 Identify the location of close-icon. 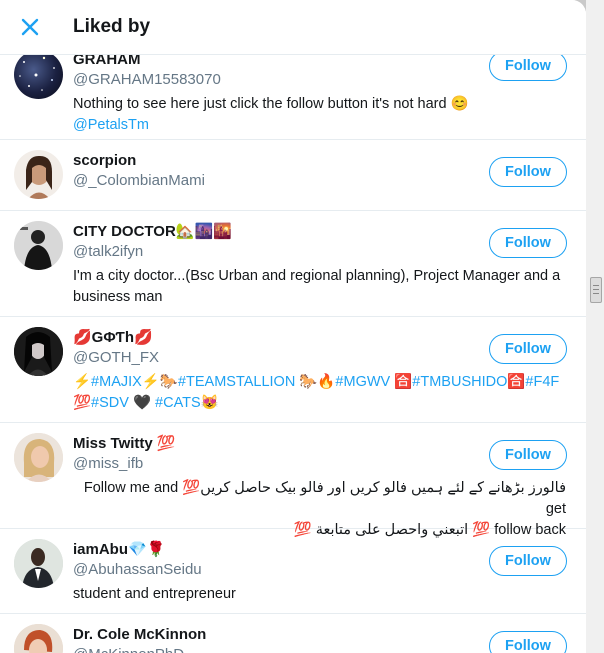
(30, 27).